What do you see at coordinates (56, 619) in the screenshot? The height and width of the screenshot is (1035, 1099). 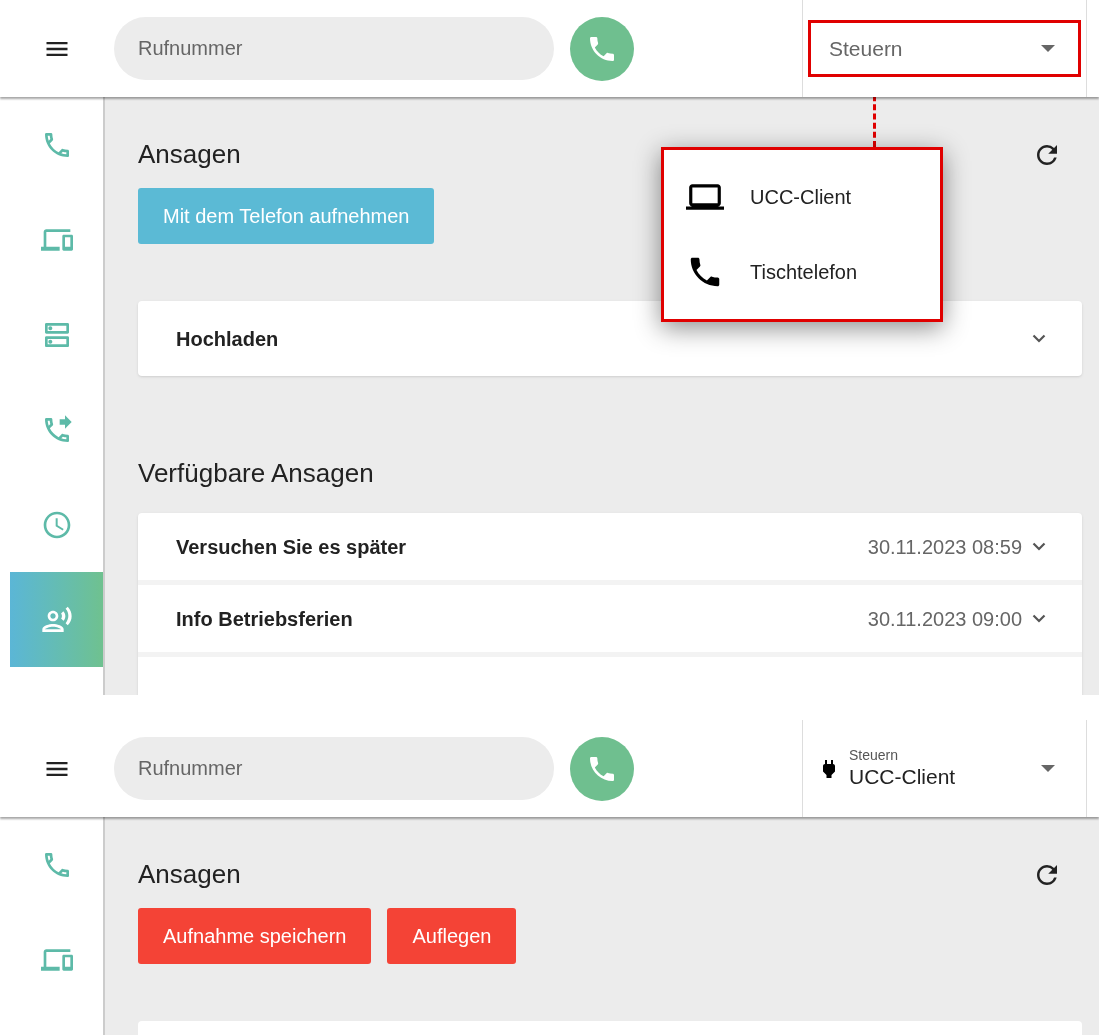 I see `sidebar-item` at bounding box center [56, 619].